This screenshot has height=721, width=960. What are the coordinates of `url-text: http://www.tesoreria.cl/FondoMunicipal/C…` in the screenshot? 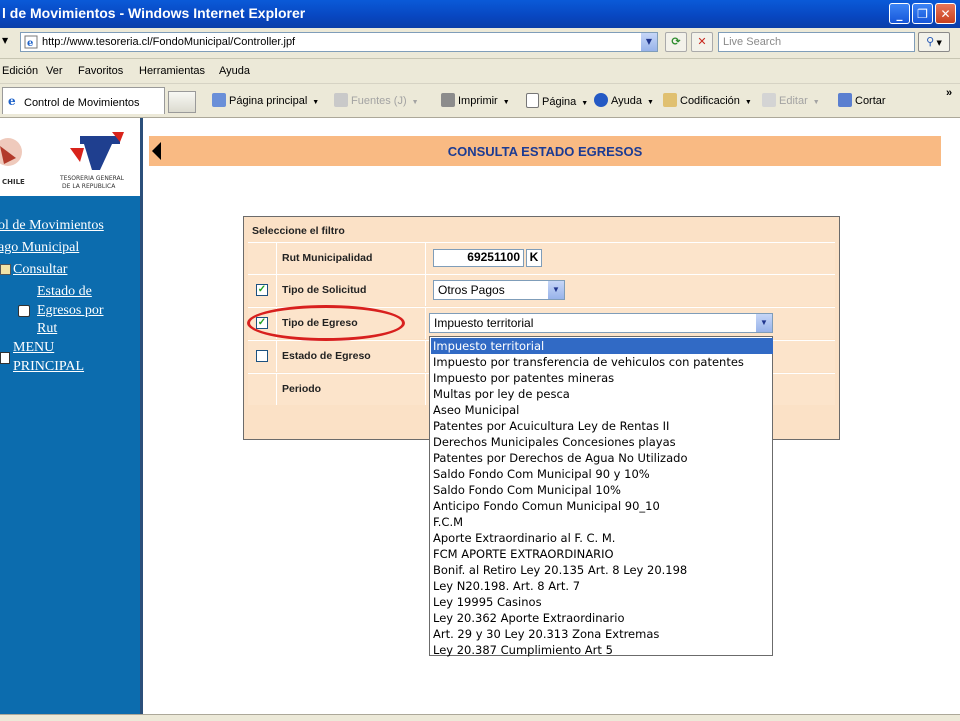 It's located at (169, 42).